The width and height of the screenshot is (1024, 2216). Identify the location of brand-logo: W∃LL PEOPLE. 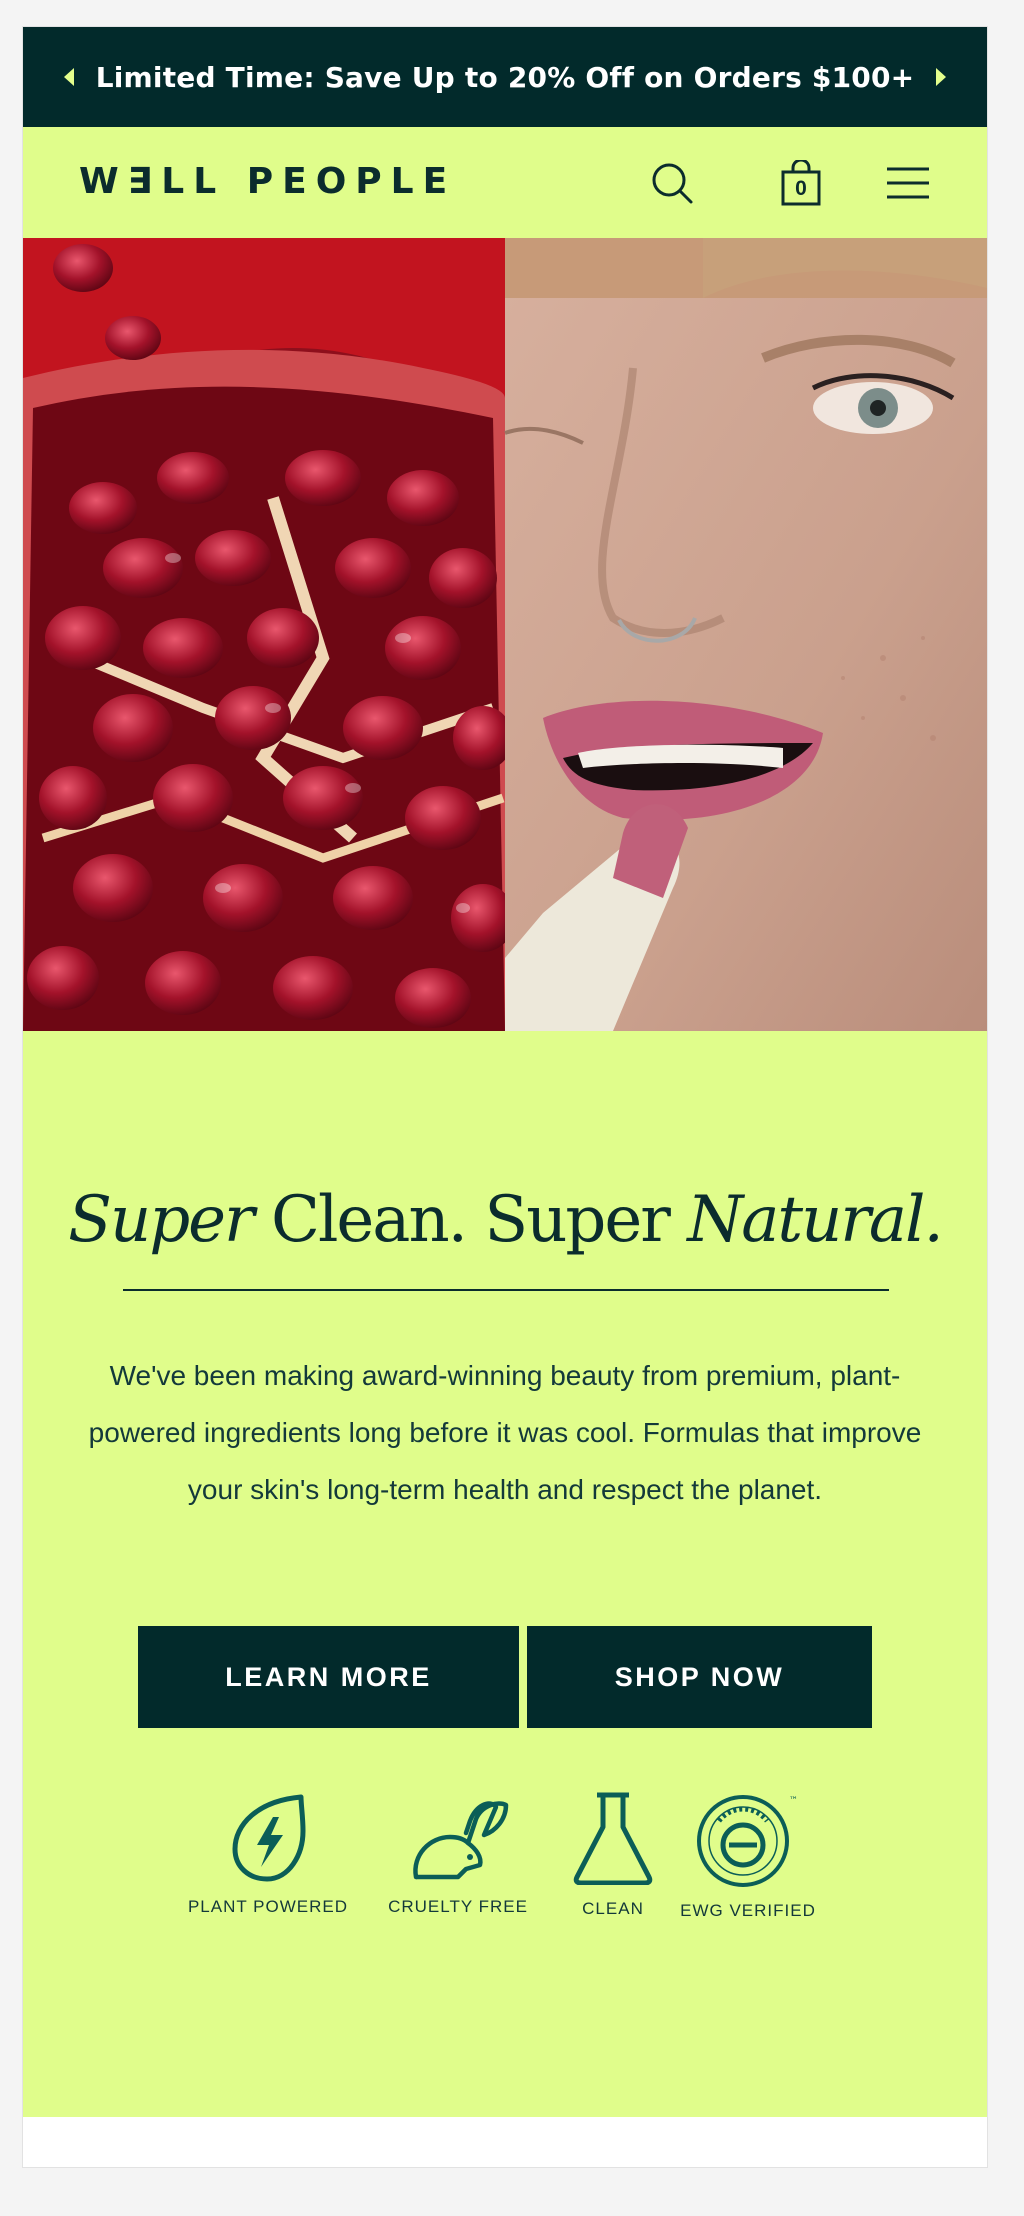
(267, 181).